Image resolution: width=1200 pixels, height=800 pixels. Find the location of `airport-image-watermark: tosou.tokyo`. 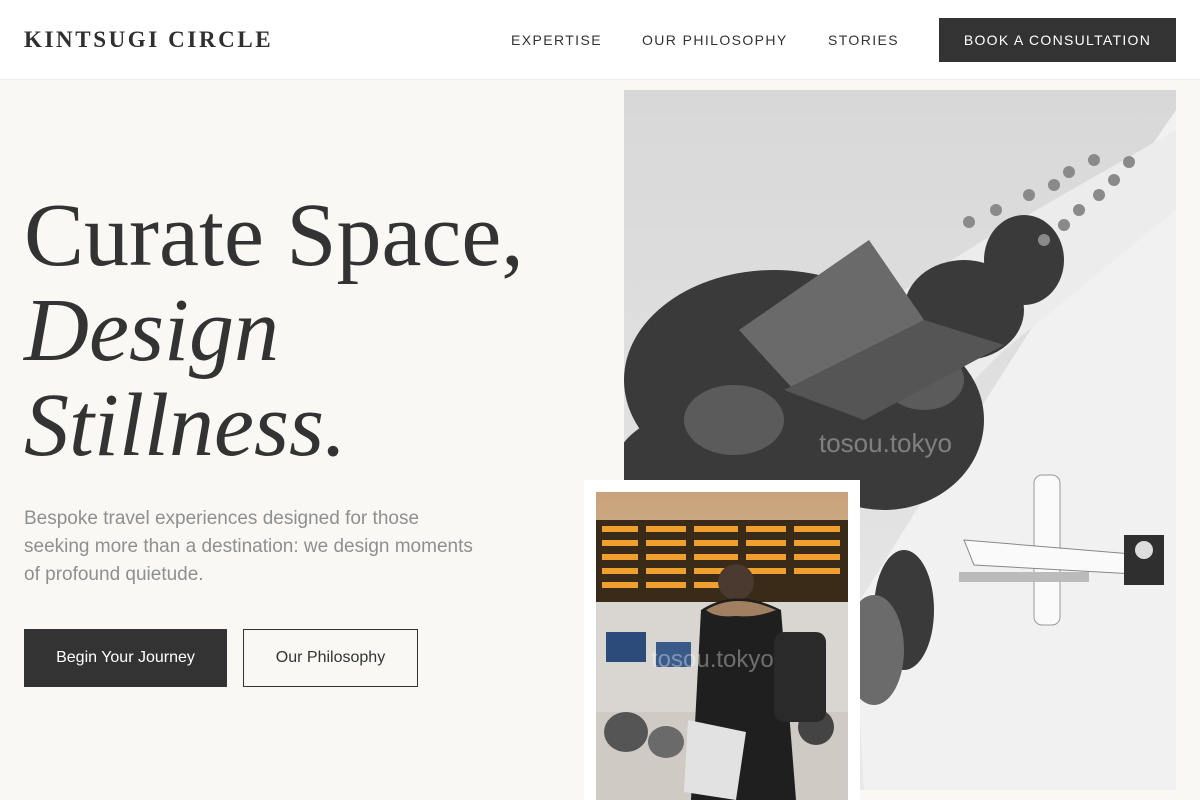

airport-image-watermark: tosou.tokyo is located at coordinates (712, 659).